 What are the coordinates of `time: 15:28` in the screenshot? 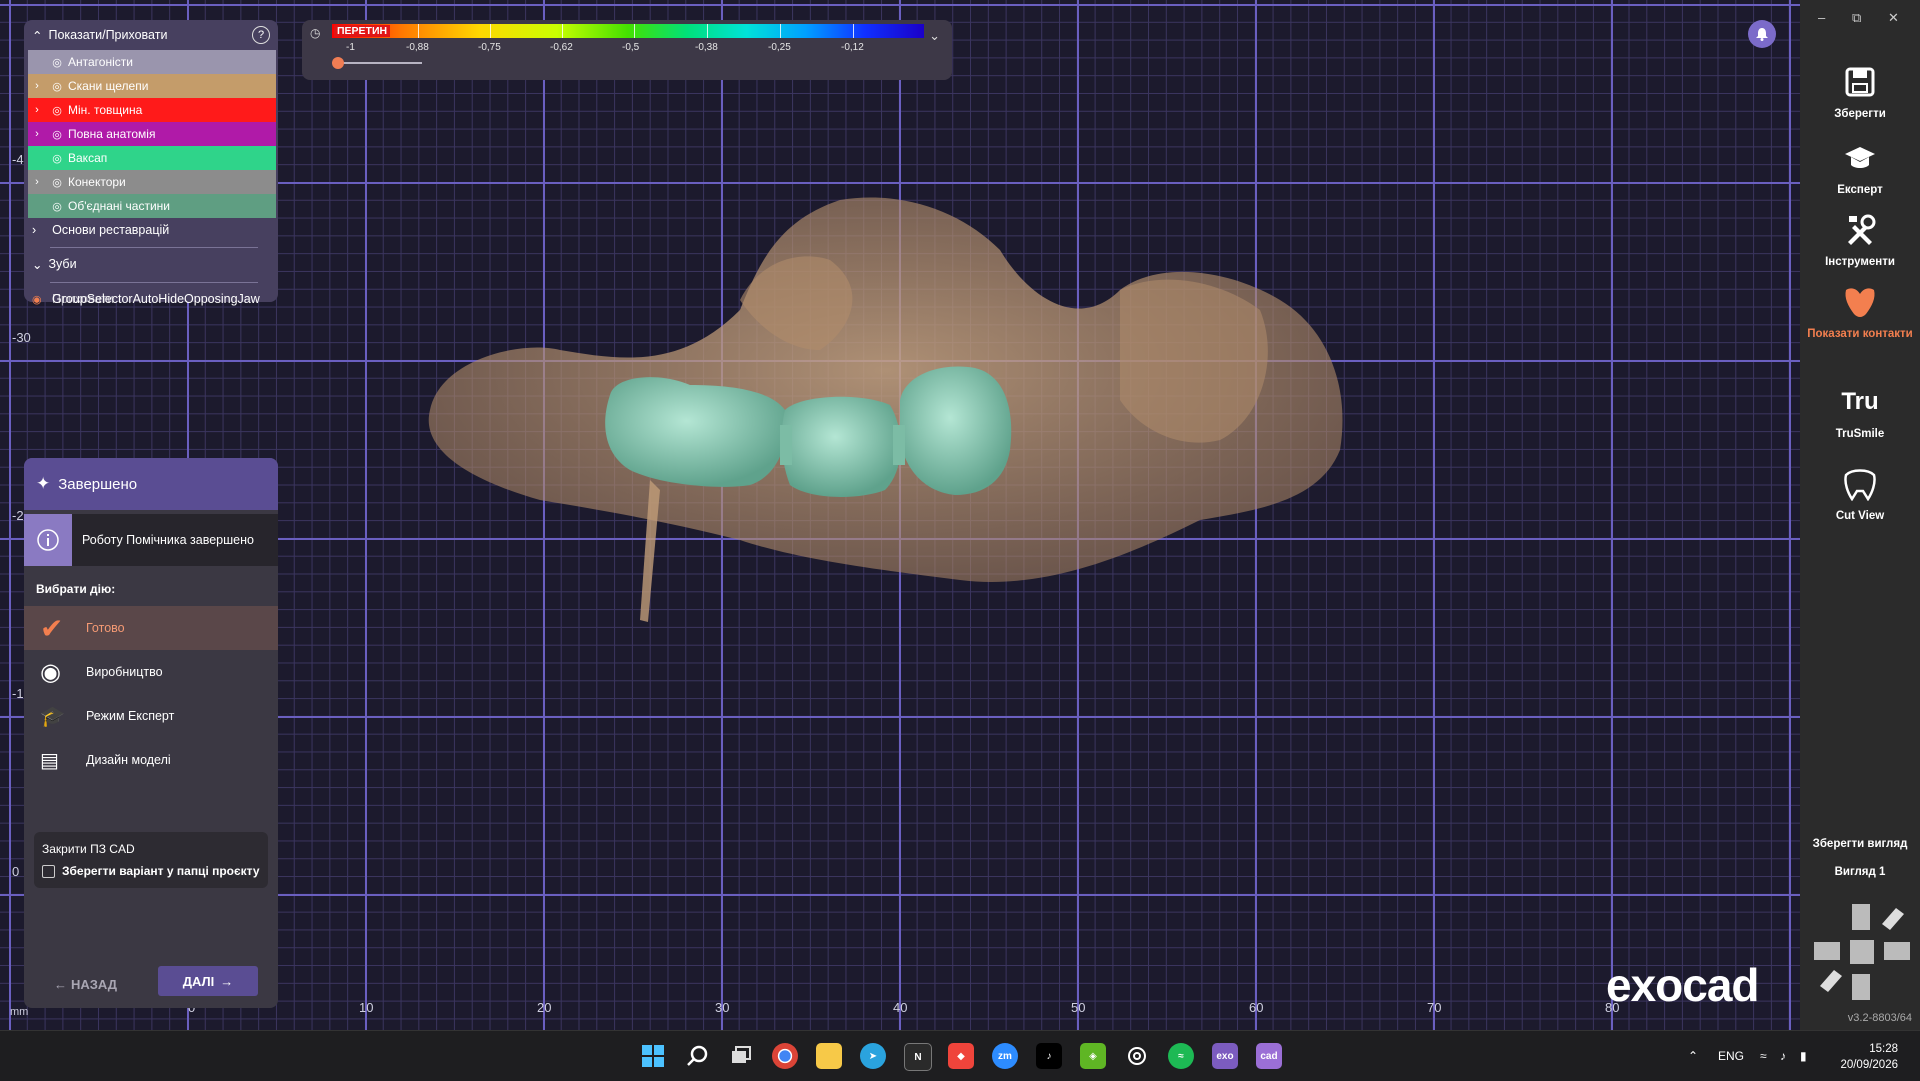 It's located at (1883, 1049).